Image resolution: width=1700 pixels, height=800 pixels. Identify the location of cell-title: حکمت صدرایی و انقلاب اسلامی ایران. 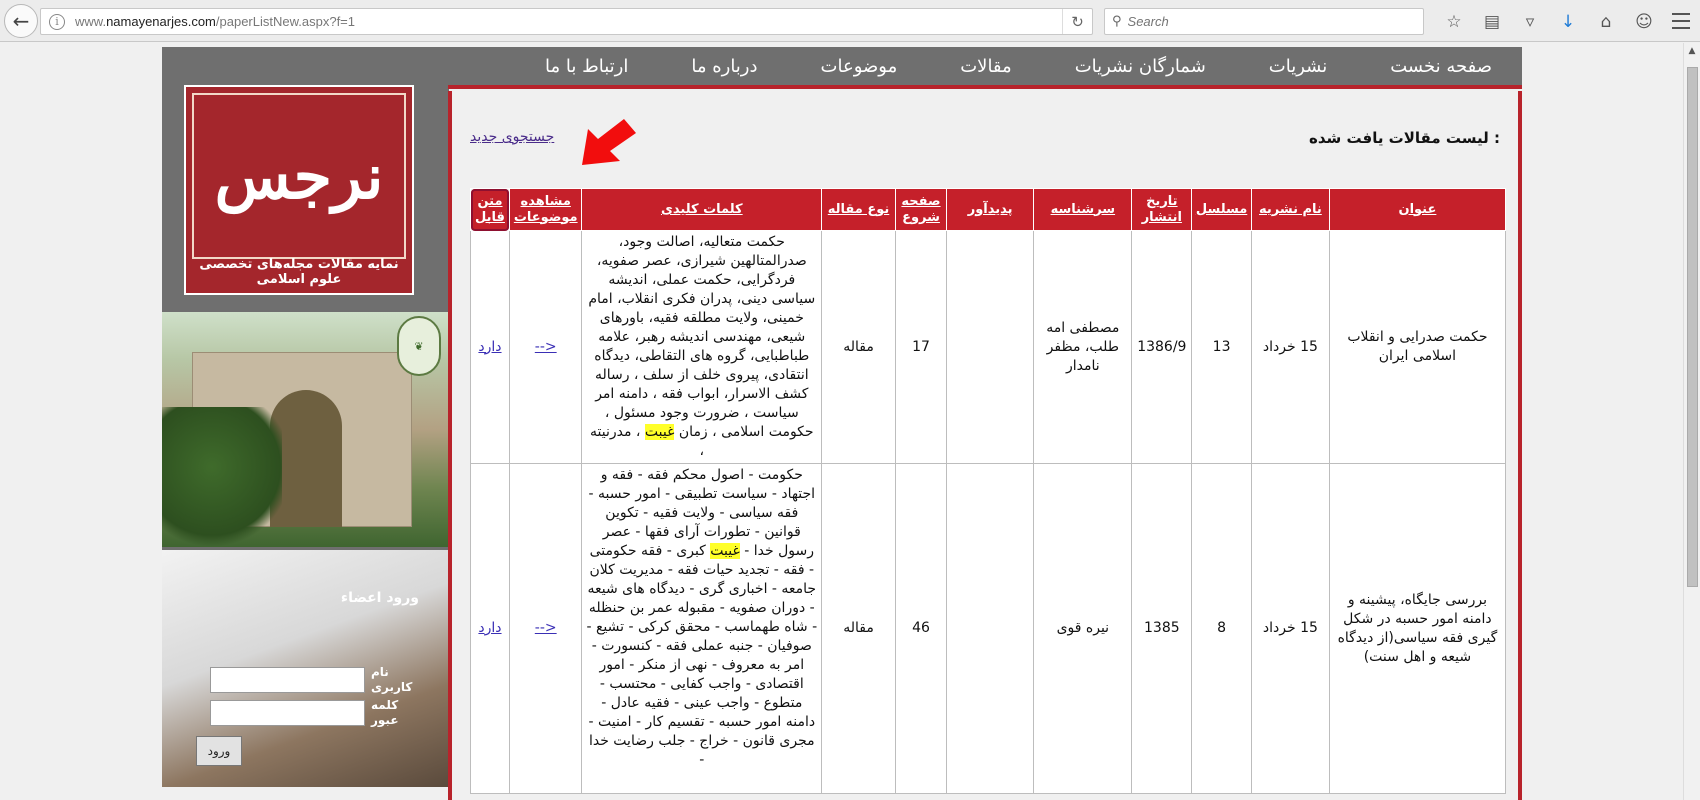
(1417, 347).